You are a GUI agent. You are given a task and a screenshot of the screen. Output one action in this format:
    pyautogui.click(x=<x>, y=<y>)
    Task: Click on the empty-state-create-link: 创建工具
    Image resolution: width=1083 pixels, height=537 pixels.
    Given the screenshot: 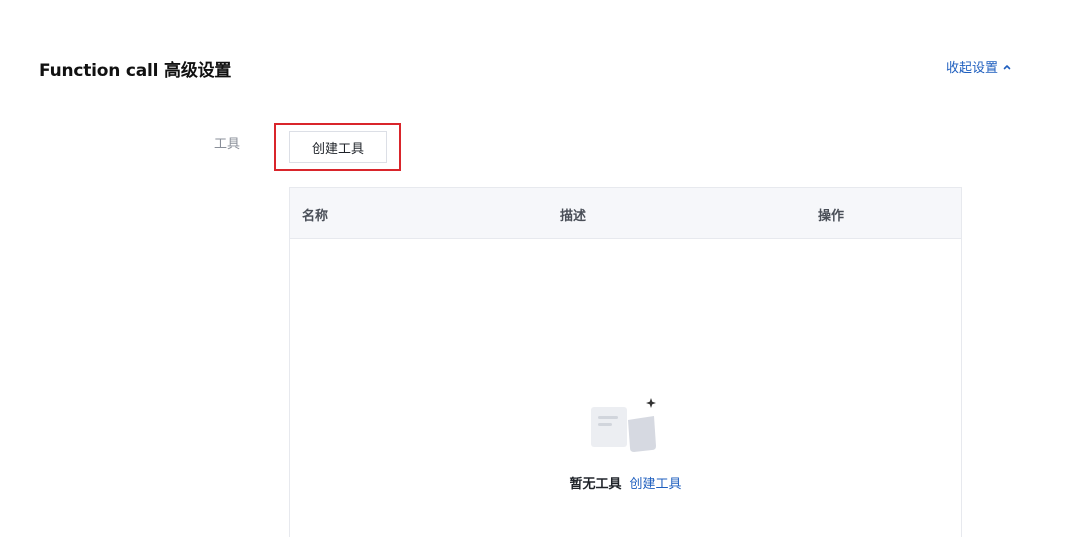 What is the action you would take?
    pyautogui.click(x=656, y=482)
    